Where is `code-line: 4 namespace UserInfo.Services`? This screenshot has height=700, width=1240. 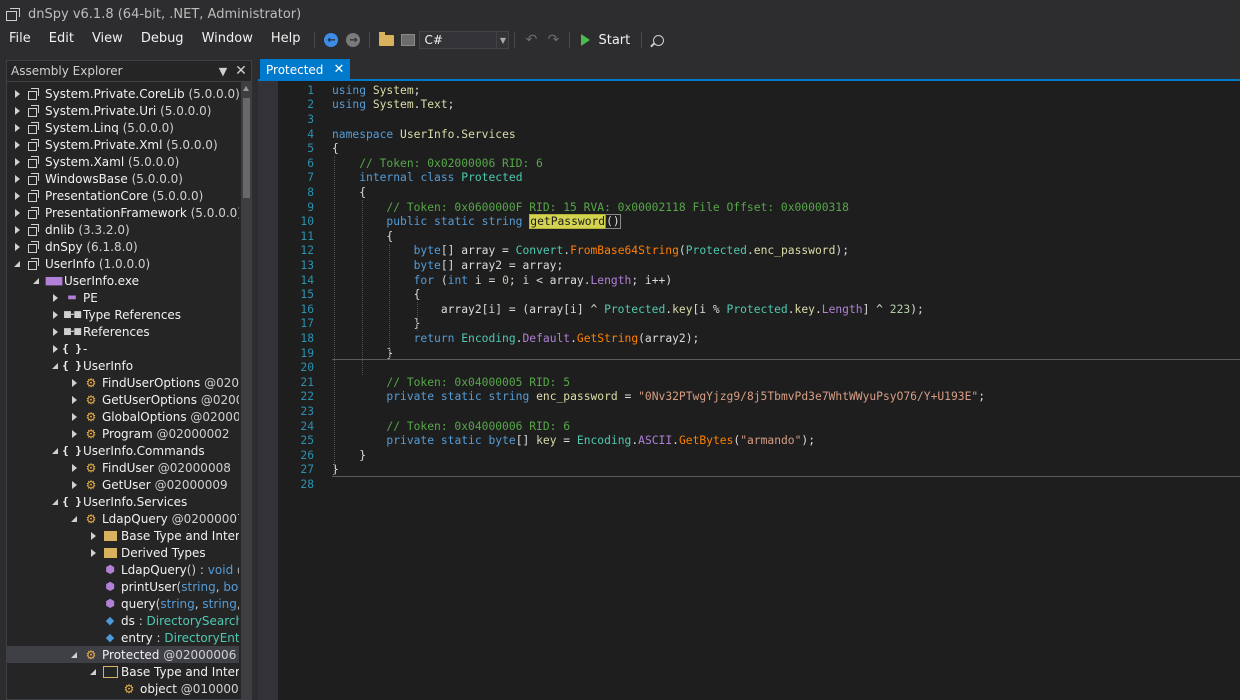 code-line: 4 namespace UserInfo.Services is located at coordinates (759, 134).